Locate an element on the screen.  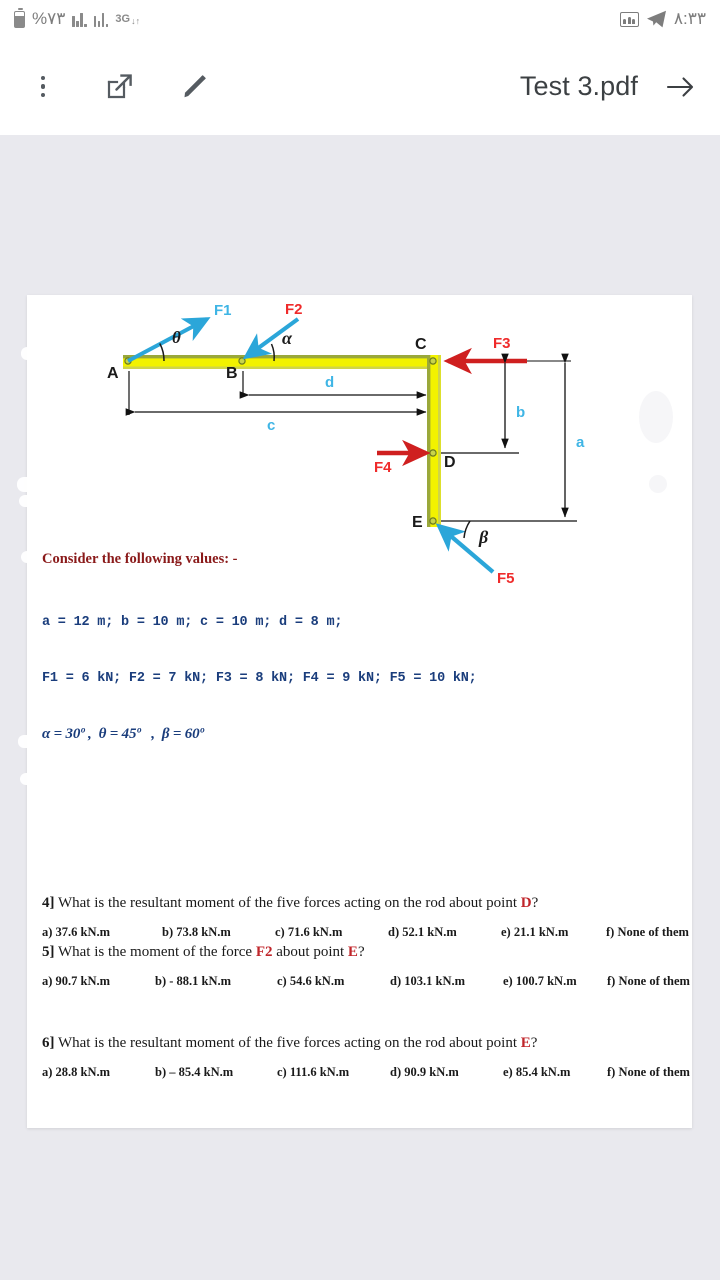
question-number-6: 6] is located at coordinates (48, 1043).